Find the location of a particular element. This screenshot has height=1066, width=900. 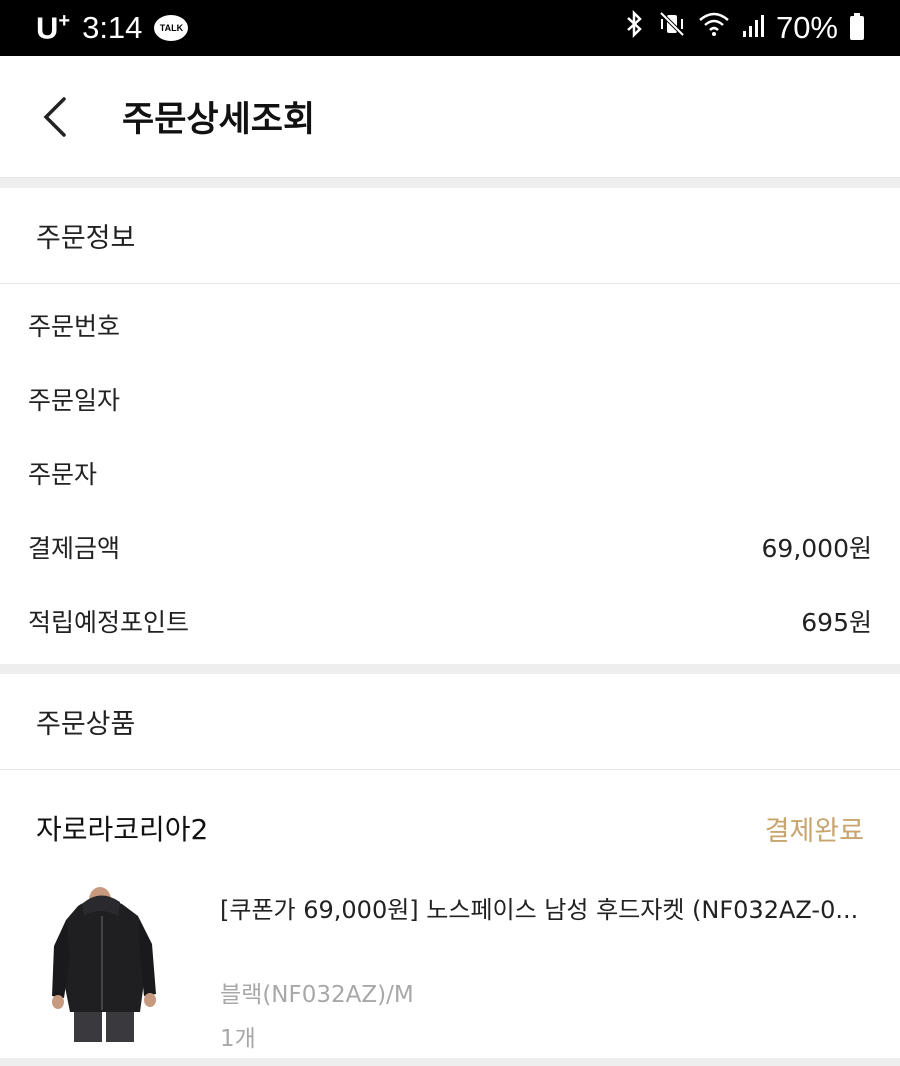

kakaotalk-notification-icon: TALK is located at coordinates (171, 27).